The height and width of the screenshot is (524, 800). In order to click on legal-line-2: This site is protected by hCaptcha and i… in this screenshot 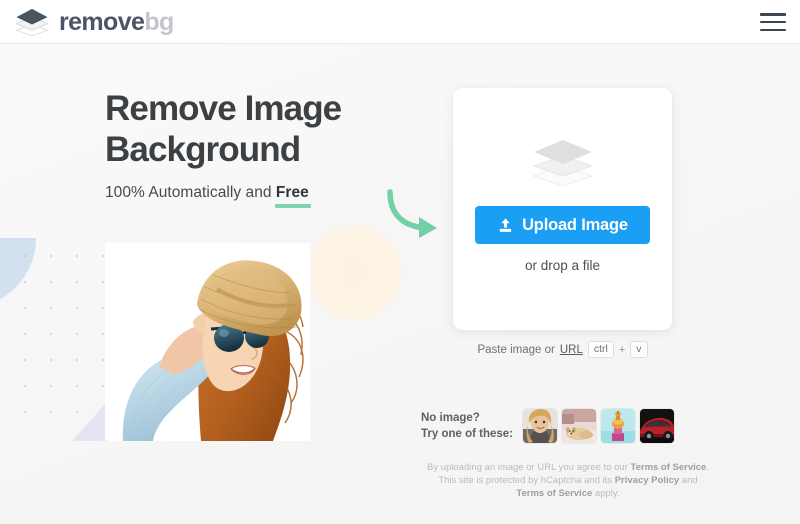, I will do `click(568, 480)`.